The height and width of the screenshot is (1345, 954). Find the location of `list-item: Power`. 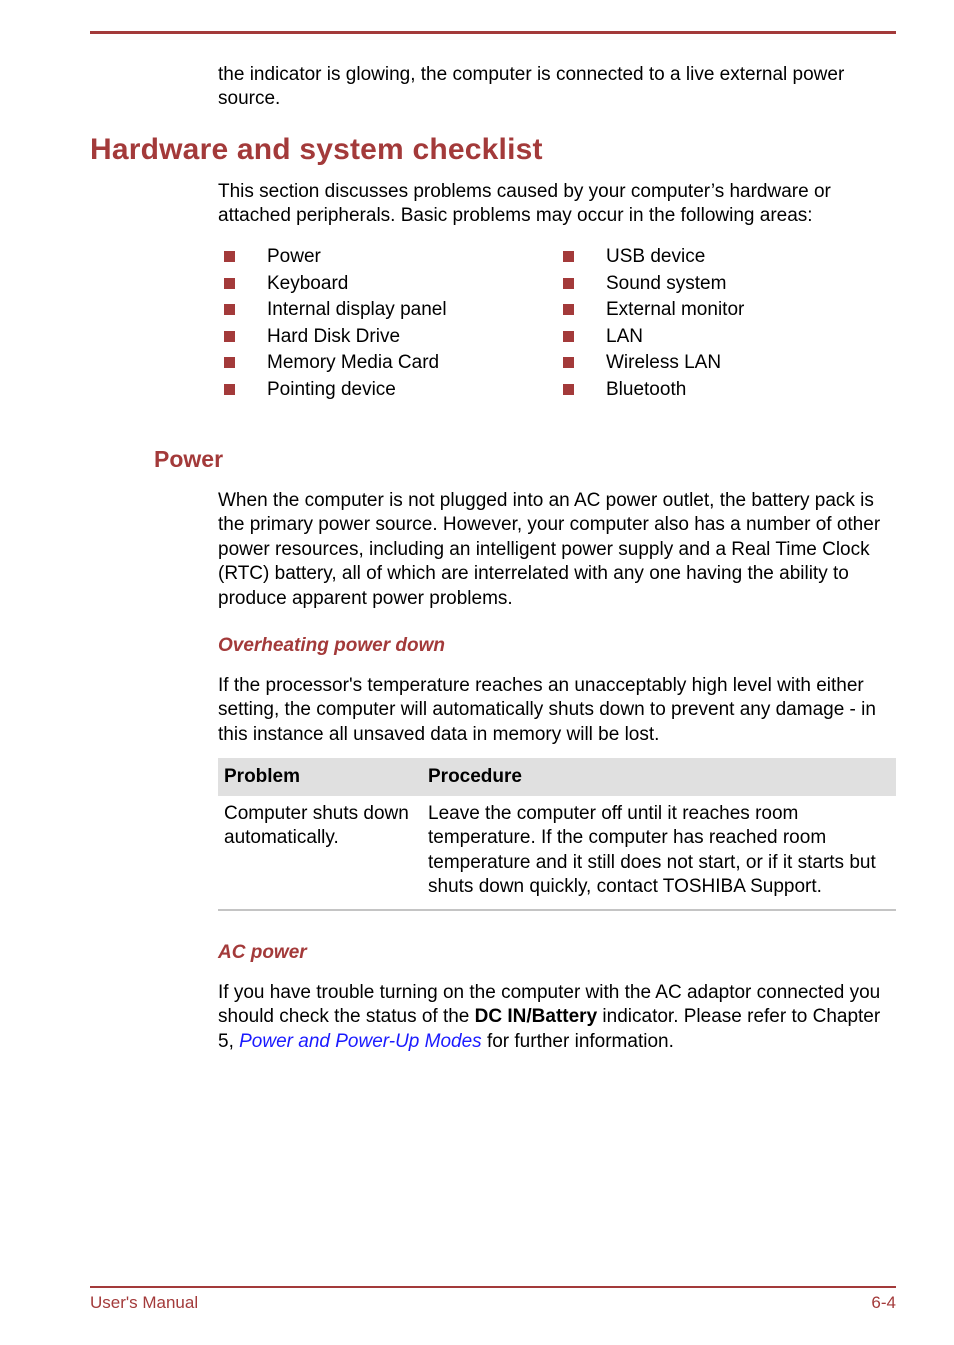

list-item: Power is located at coordinates (332, 258).